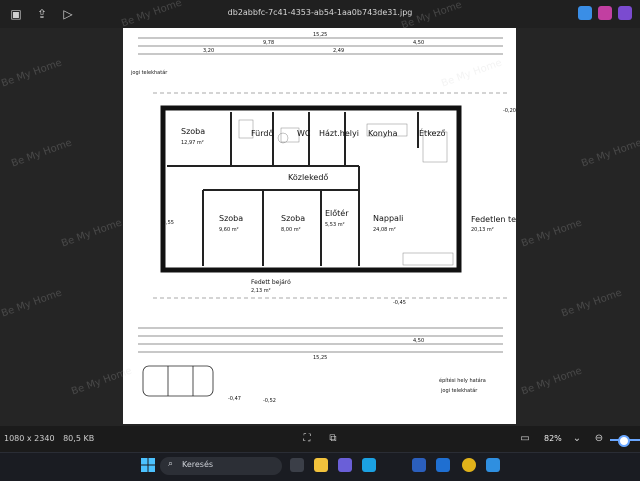 This screenshot has height=481, width=640. Describe the element at coordinates (291, 230) in the screenshot. I see `room-szoba-3-area: 8,00 m²` at that location.